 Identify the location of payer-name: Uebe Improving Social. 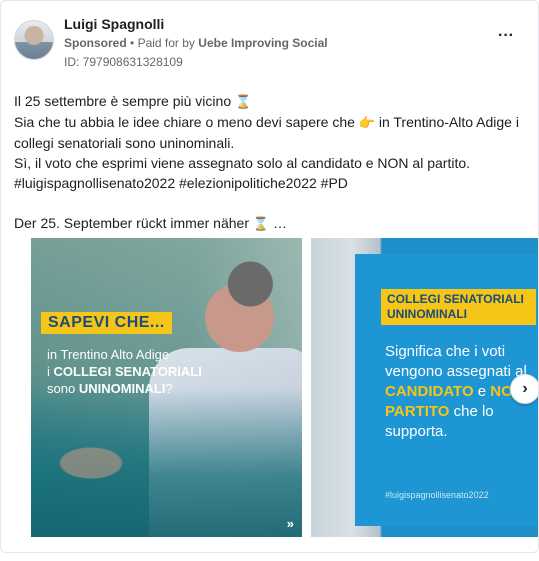
(262, 43).